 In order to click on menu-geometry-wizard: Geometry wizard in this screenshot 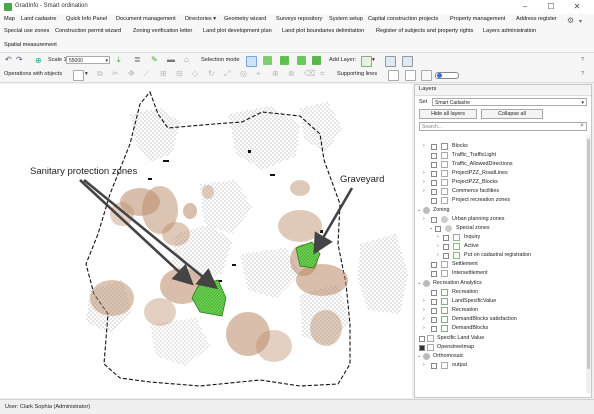, I will do `click(245, 19)`.